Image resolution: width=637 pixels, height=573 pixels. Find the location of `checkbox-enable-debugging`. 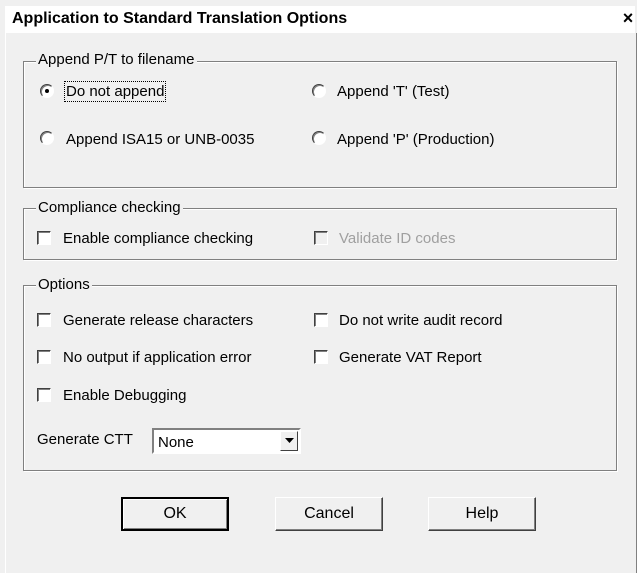

checkbox-enable-debugging is located at coordinates (44, 395).